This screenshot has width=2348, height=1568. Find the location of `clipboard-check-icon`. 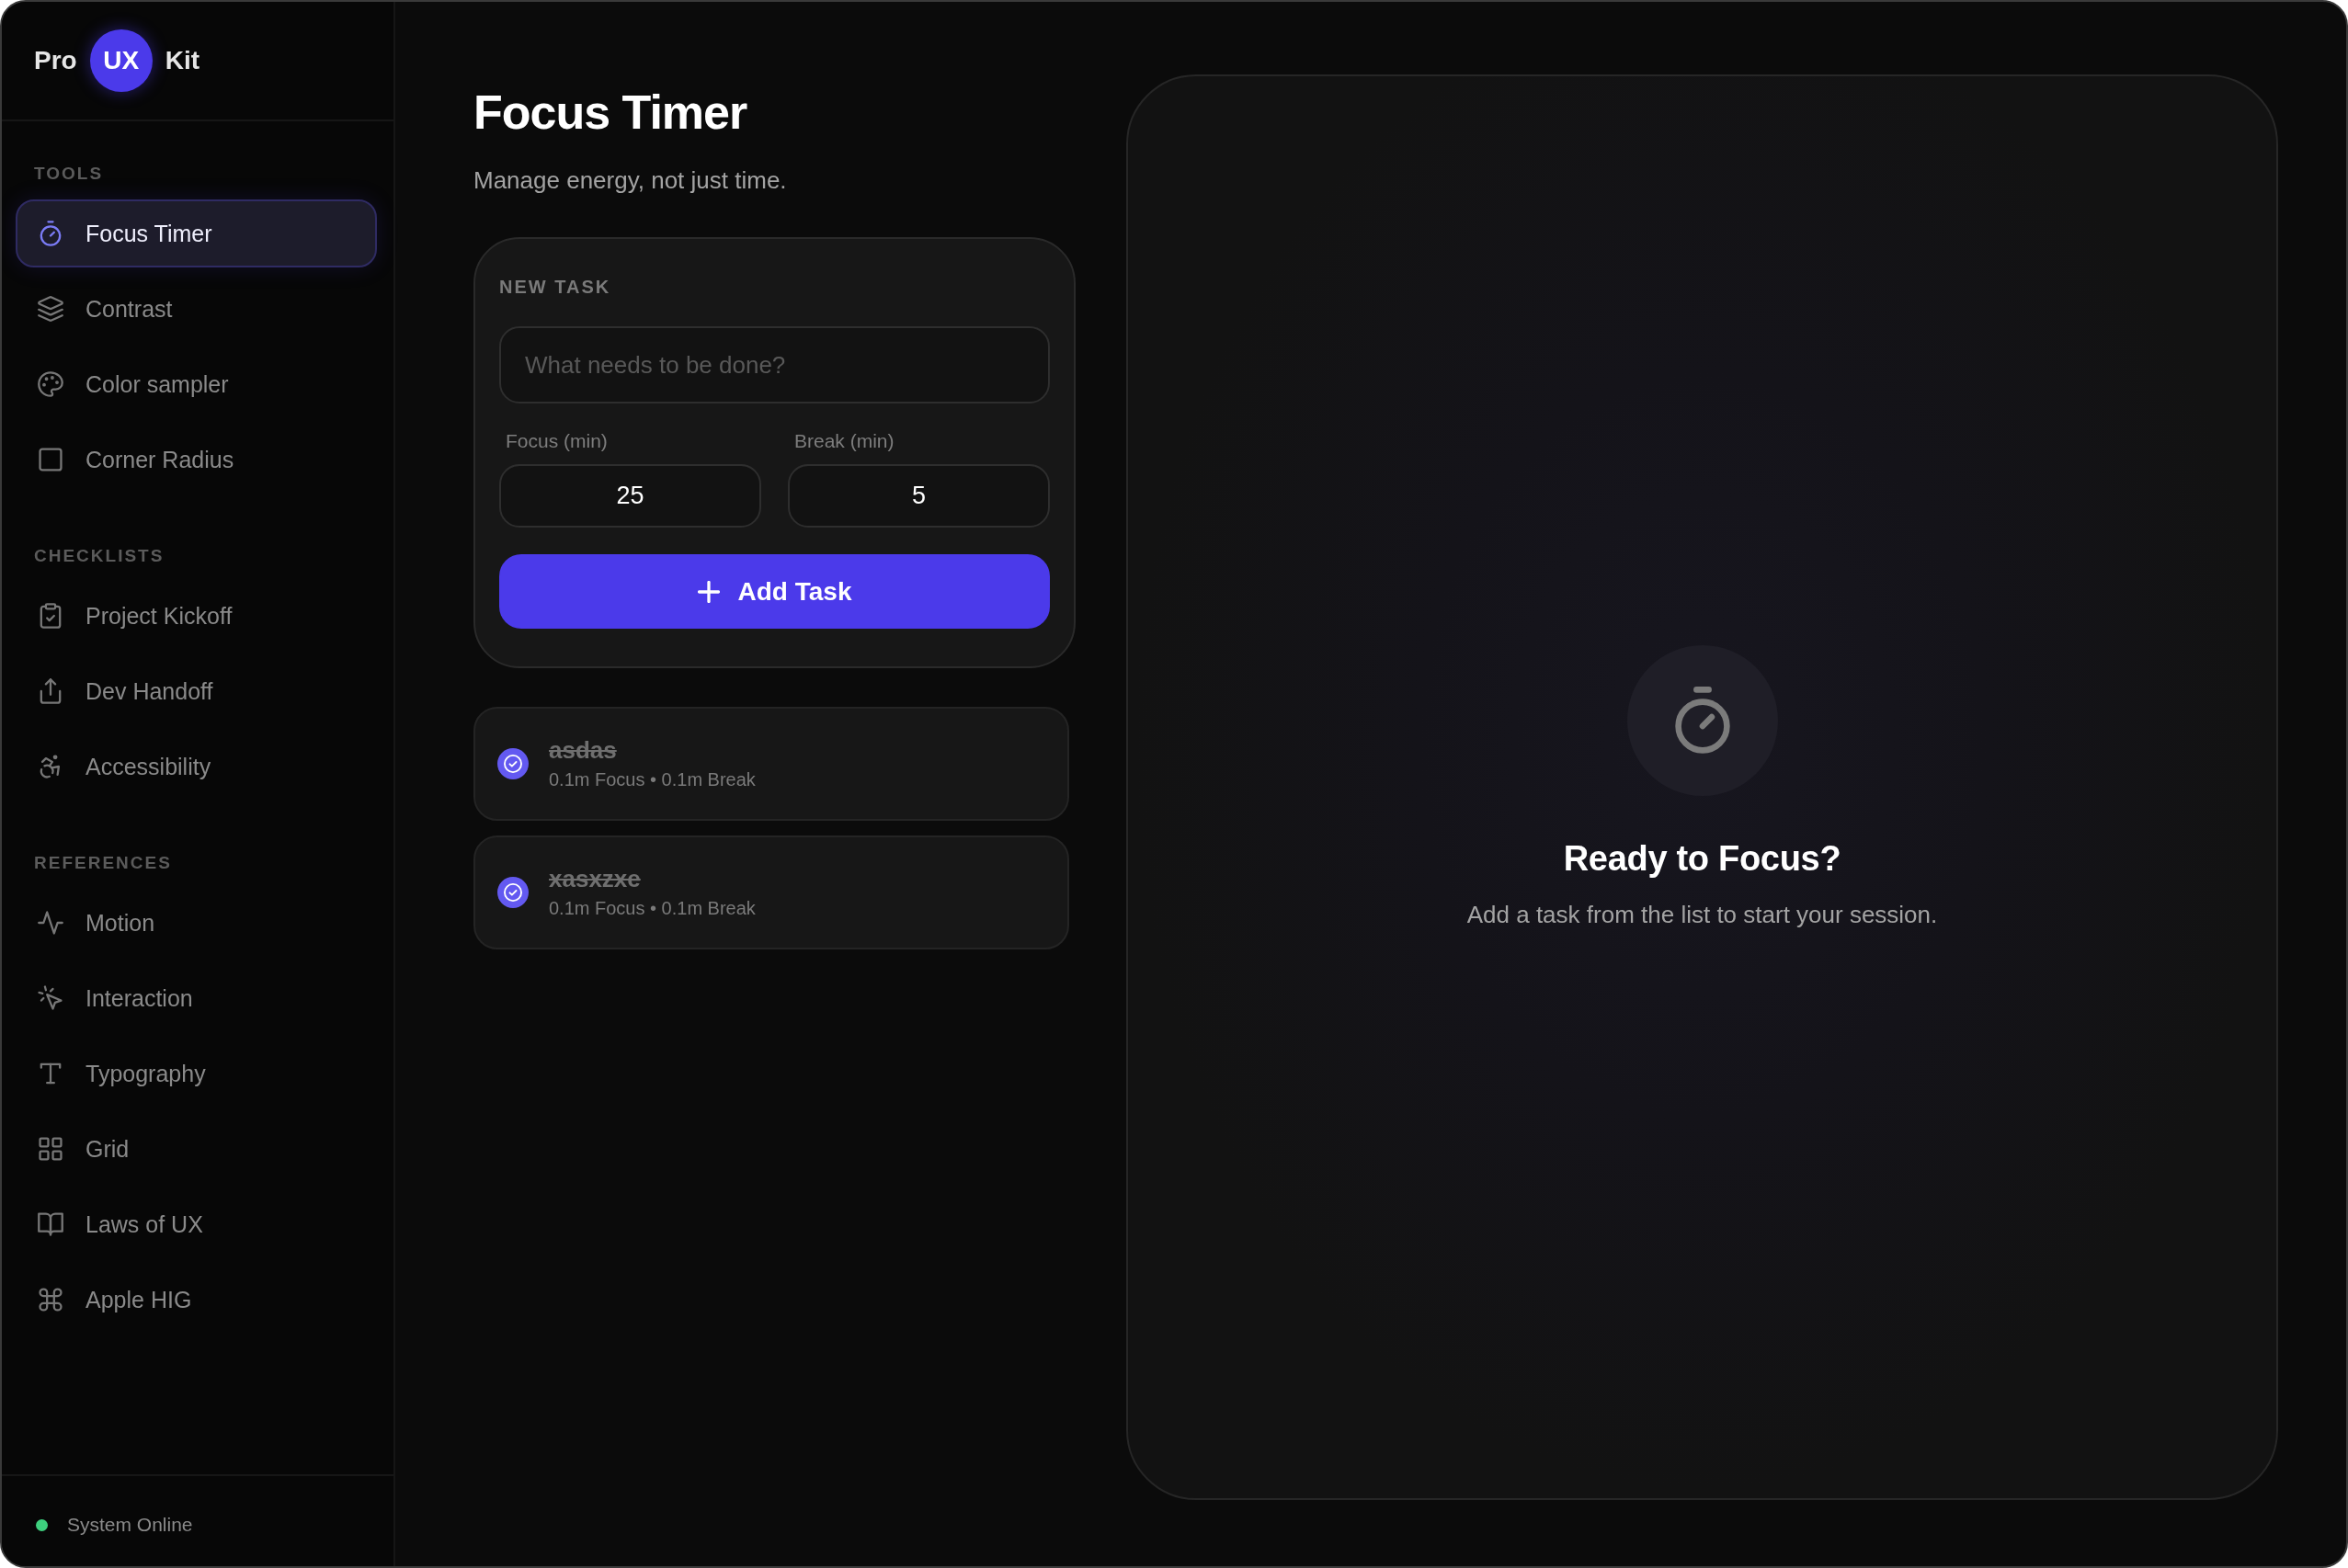

clipboard-check-icon is located at coordinates (50, 616).